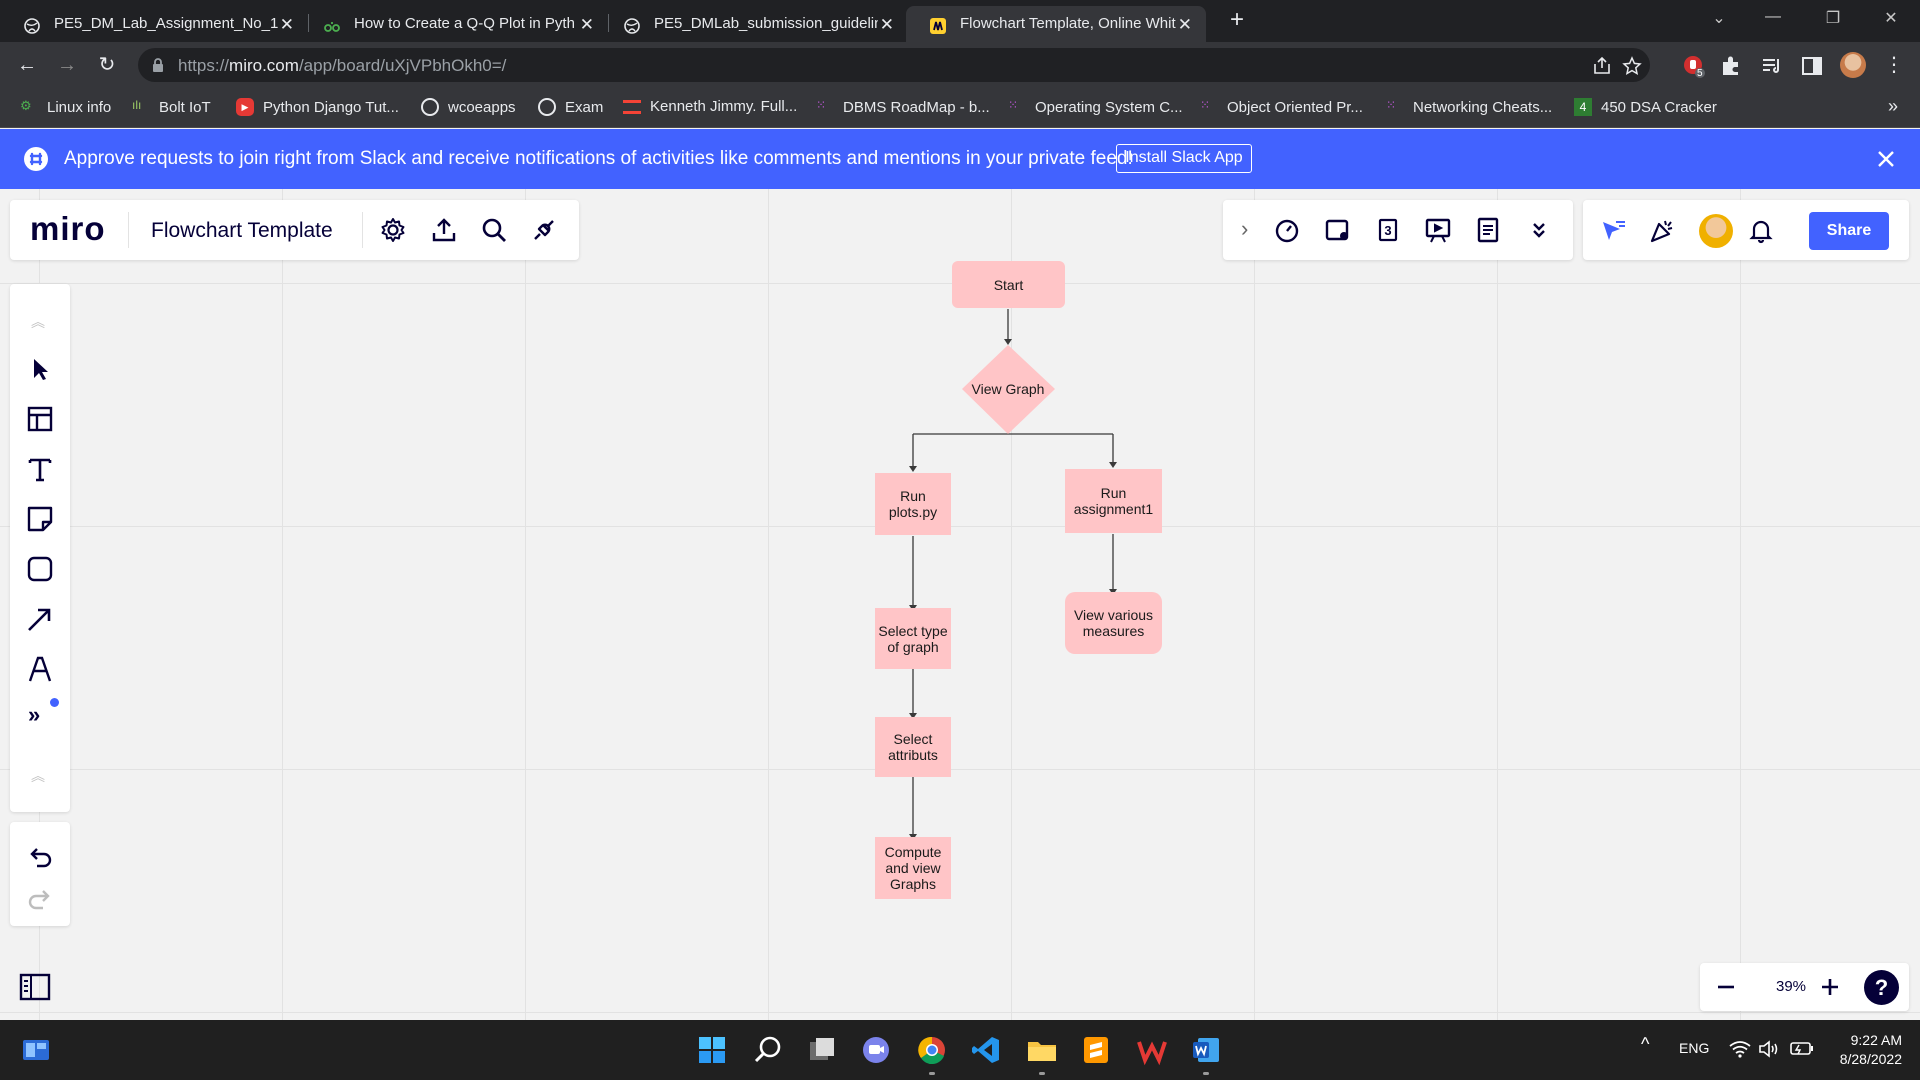 The width and height of the screenshot is (1920, 1080). What do you see at coordinates (40, 569) in the screenshot?
I see `shape-tool-icon` at bounding box center [40, 569].